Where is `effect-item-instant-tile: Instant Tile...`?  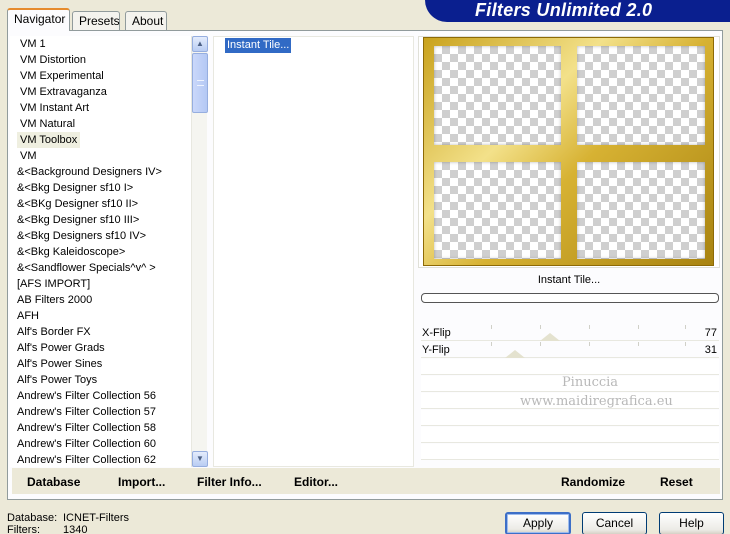 effect-item-instant-tile: Instant Tile... is located at coordinates (258, 45).